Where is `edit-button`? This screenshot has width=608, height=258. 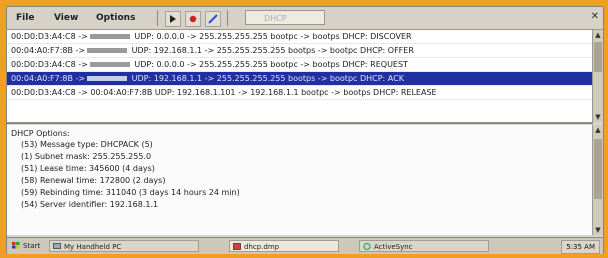 edit-button is located at coordinates (213, 19).